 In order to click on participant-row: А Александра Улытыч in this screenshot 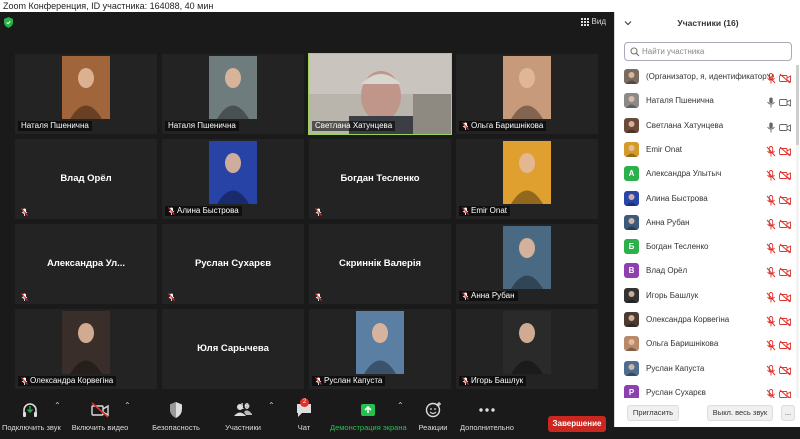, I will do `click(707, 174)`.